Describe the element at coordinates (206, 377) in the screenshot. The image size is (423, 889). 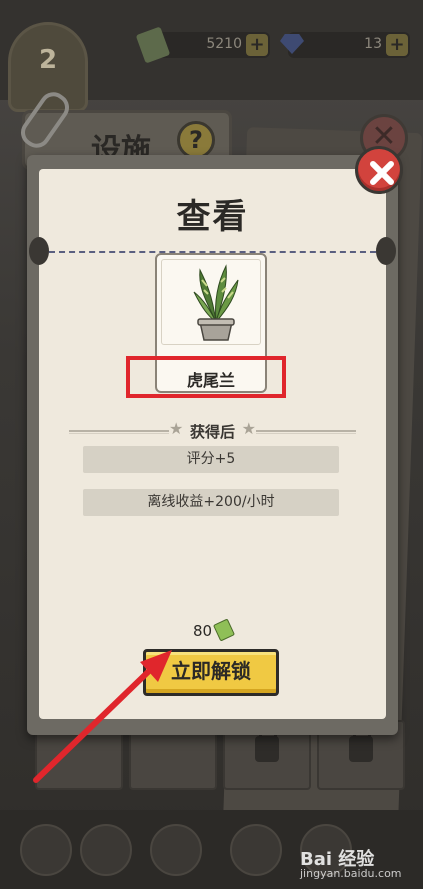
I see `annotation-highlight-box` at that location.